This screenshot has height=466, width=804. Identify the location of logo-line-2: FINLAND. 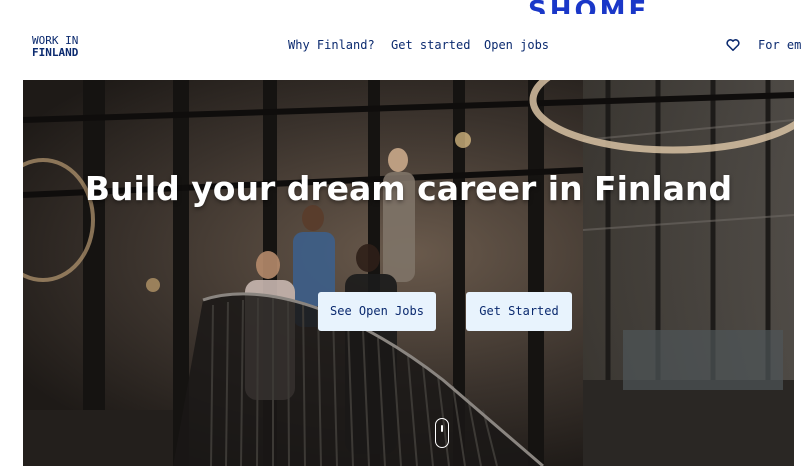
(55, 52).